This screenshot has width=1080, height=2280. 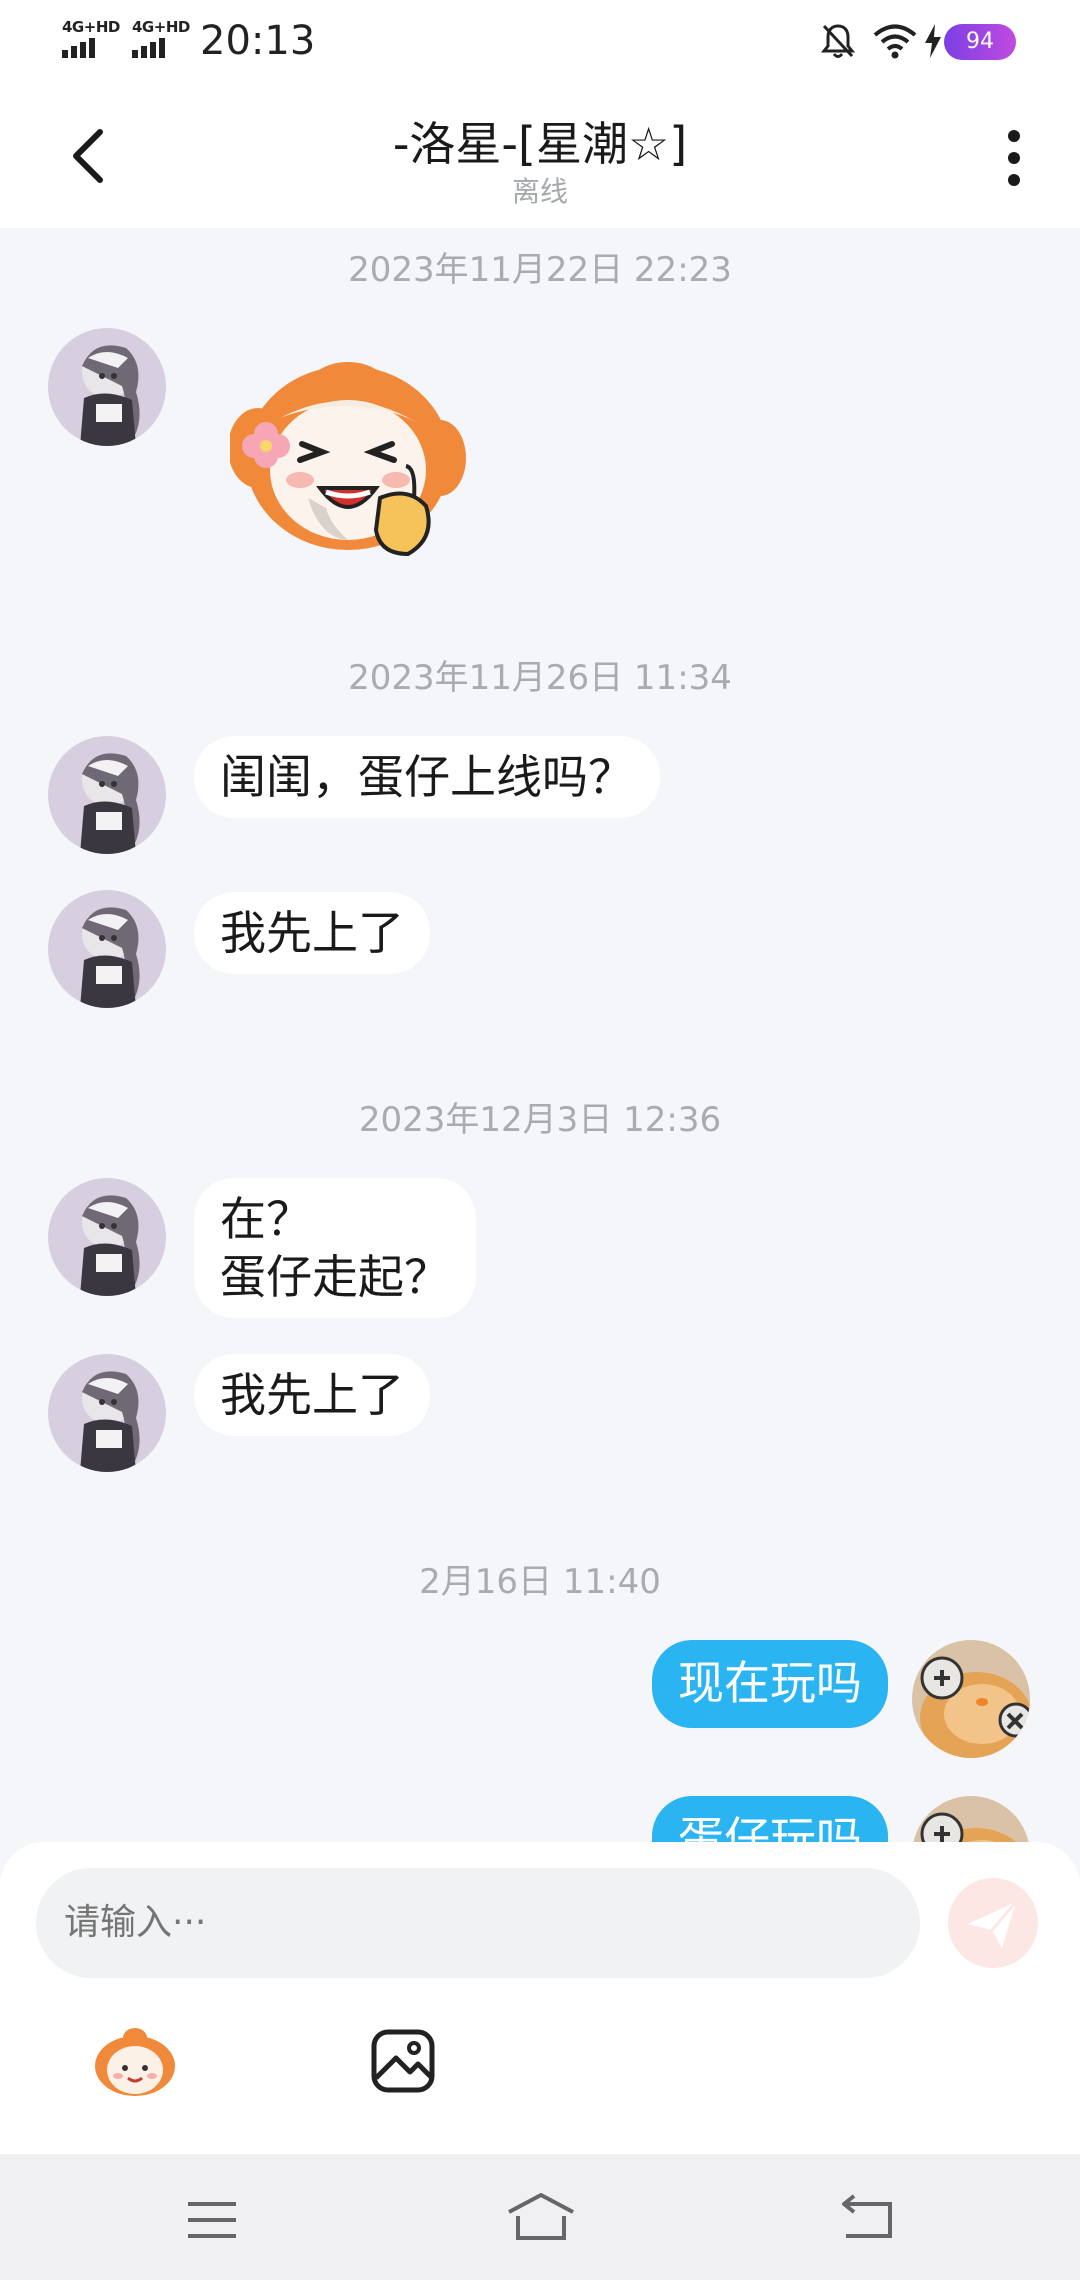 What do you see at coordinates (540, 678) in the screenshot?
I see `timestamp: 2023年11月26日 11:34` at bounding box center [540, 678].